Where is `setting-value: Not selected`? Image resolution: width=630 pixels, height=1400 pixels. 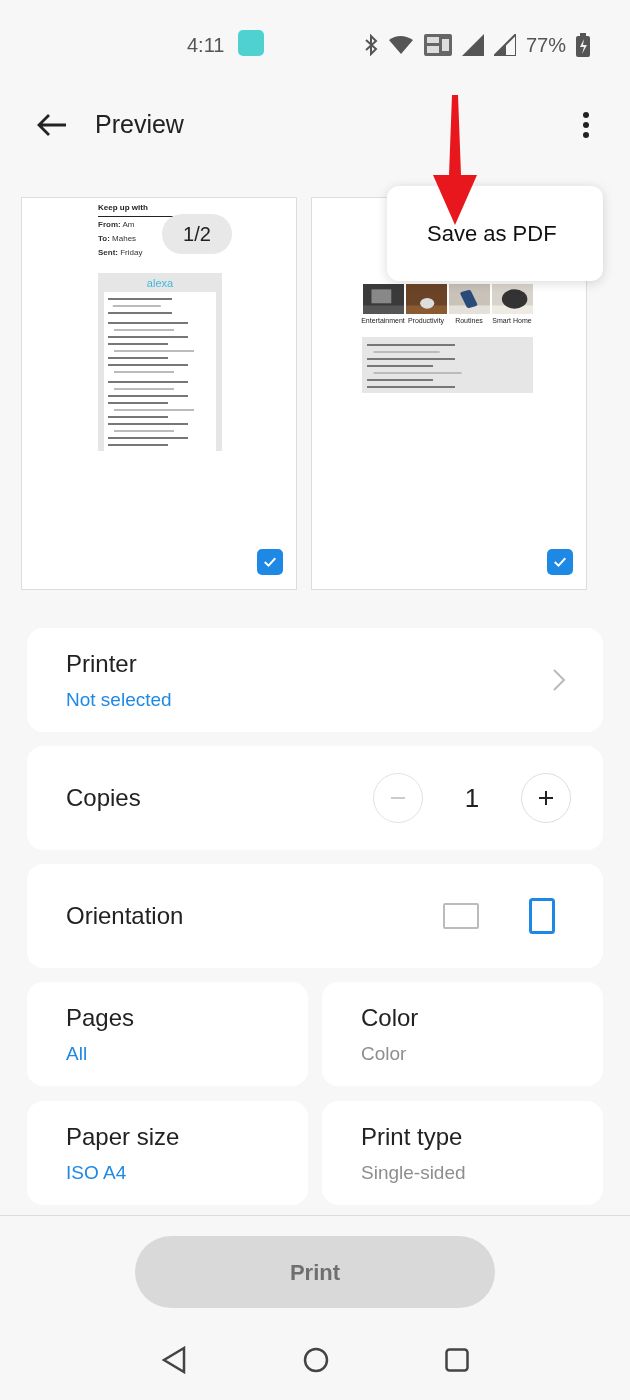 setting-value: Not selected is located at coordinates (119, 699).